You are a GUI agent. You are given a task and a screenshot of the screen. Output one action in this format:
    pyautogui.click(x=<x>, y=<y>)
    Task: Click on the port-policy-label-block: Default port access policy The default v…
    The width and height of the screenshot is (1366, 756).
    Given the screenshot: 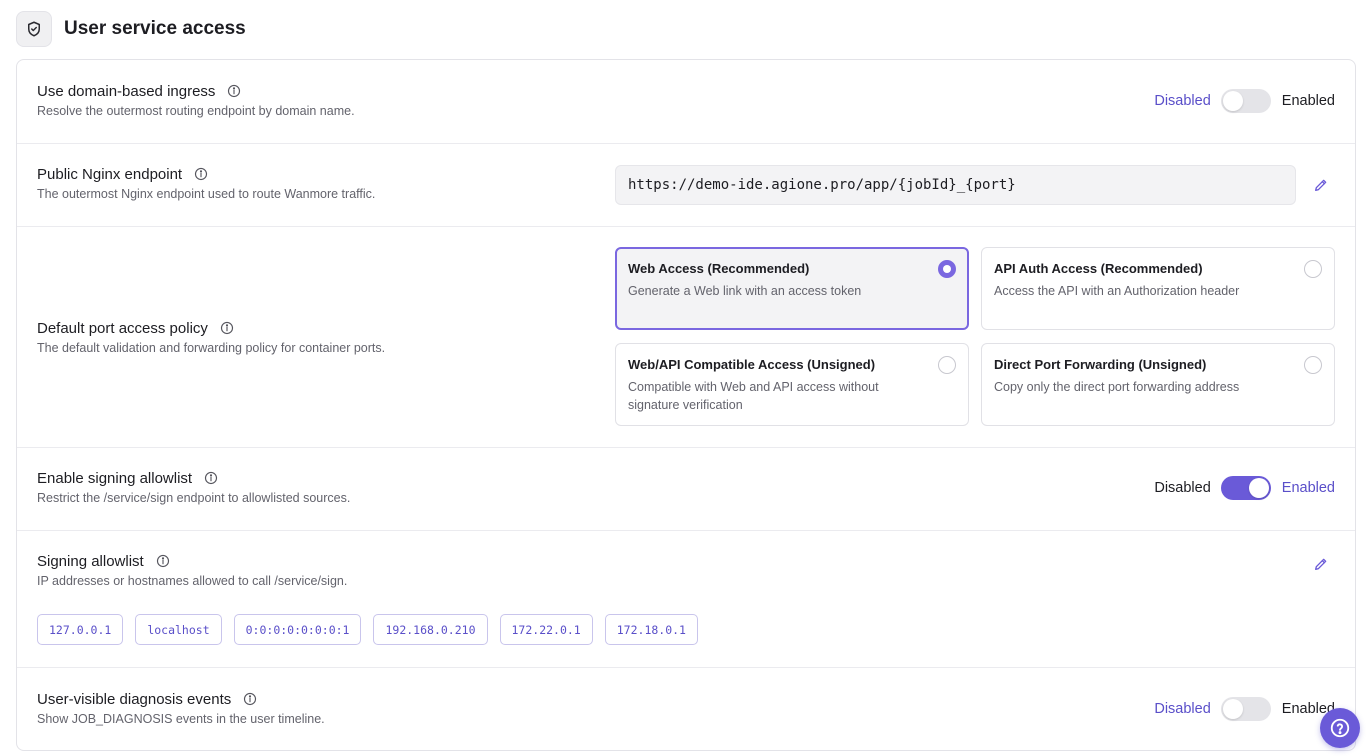 What is the action you would take?
    pyautogui.click(x=211, y=337)
    